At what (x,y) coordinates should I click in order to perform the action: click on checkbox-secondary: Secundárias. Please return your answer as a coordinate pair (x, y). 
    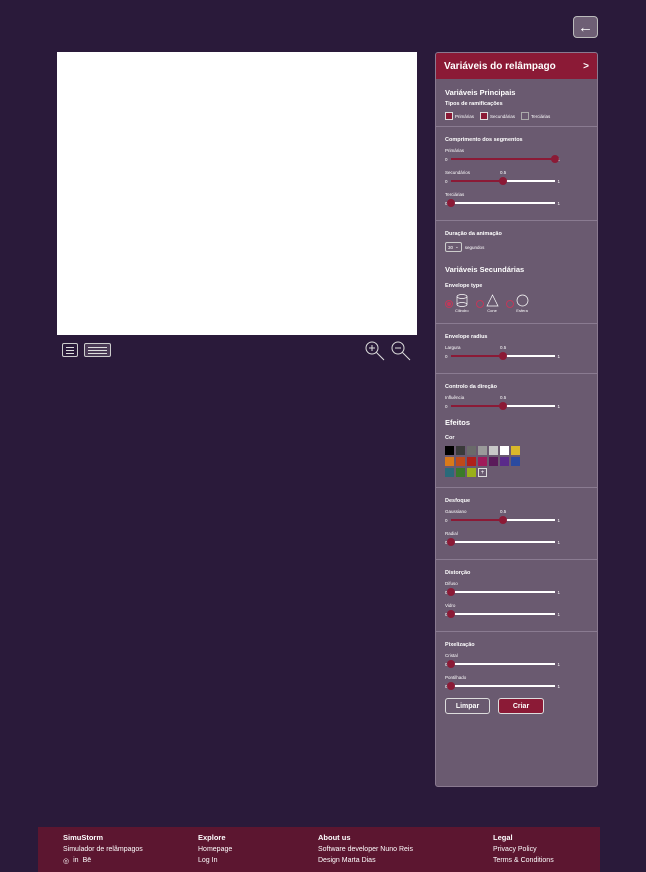
    Looking at the image, I should click on (497, 116).